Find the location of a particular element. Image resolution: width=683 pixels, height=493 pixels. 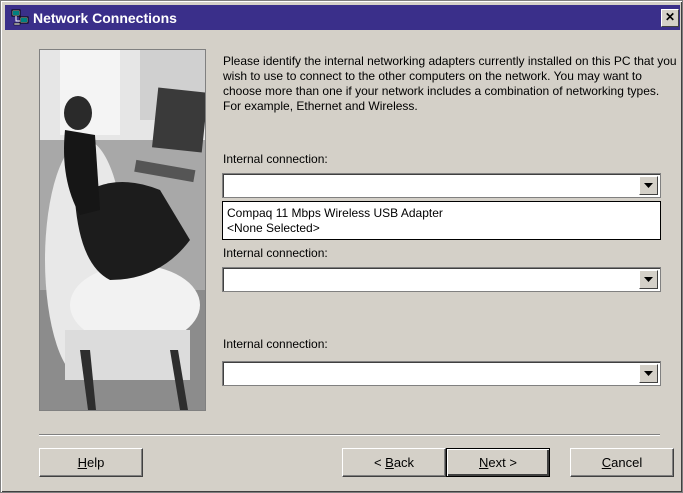

connection-2-dropdown-button is located at coordinates (648, 279).